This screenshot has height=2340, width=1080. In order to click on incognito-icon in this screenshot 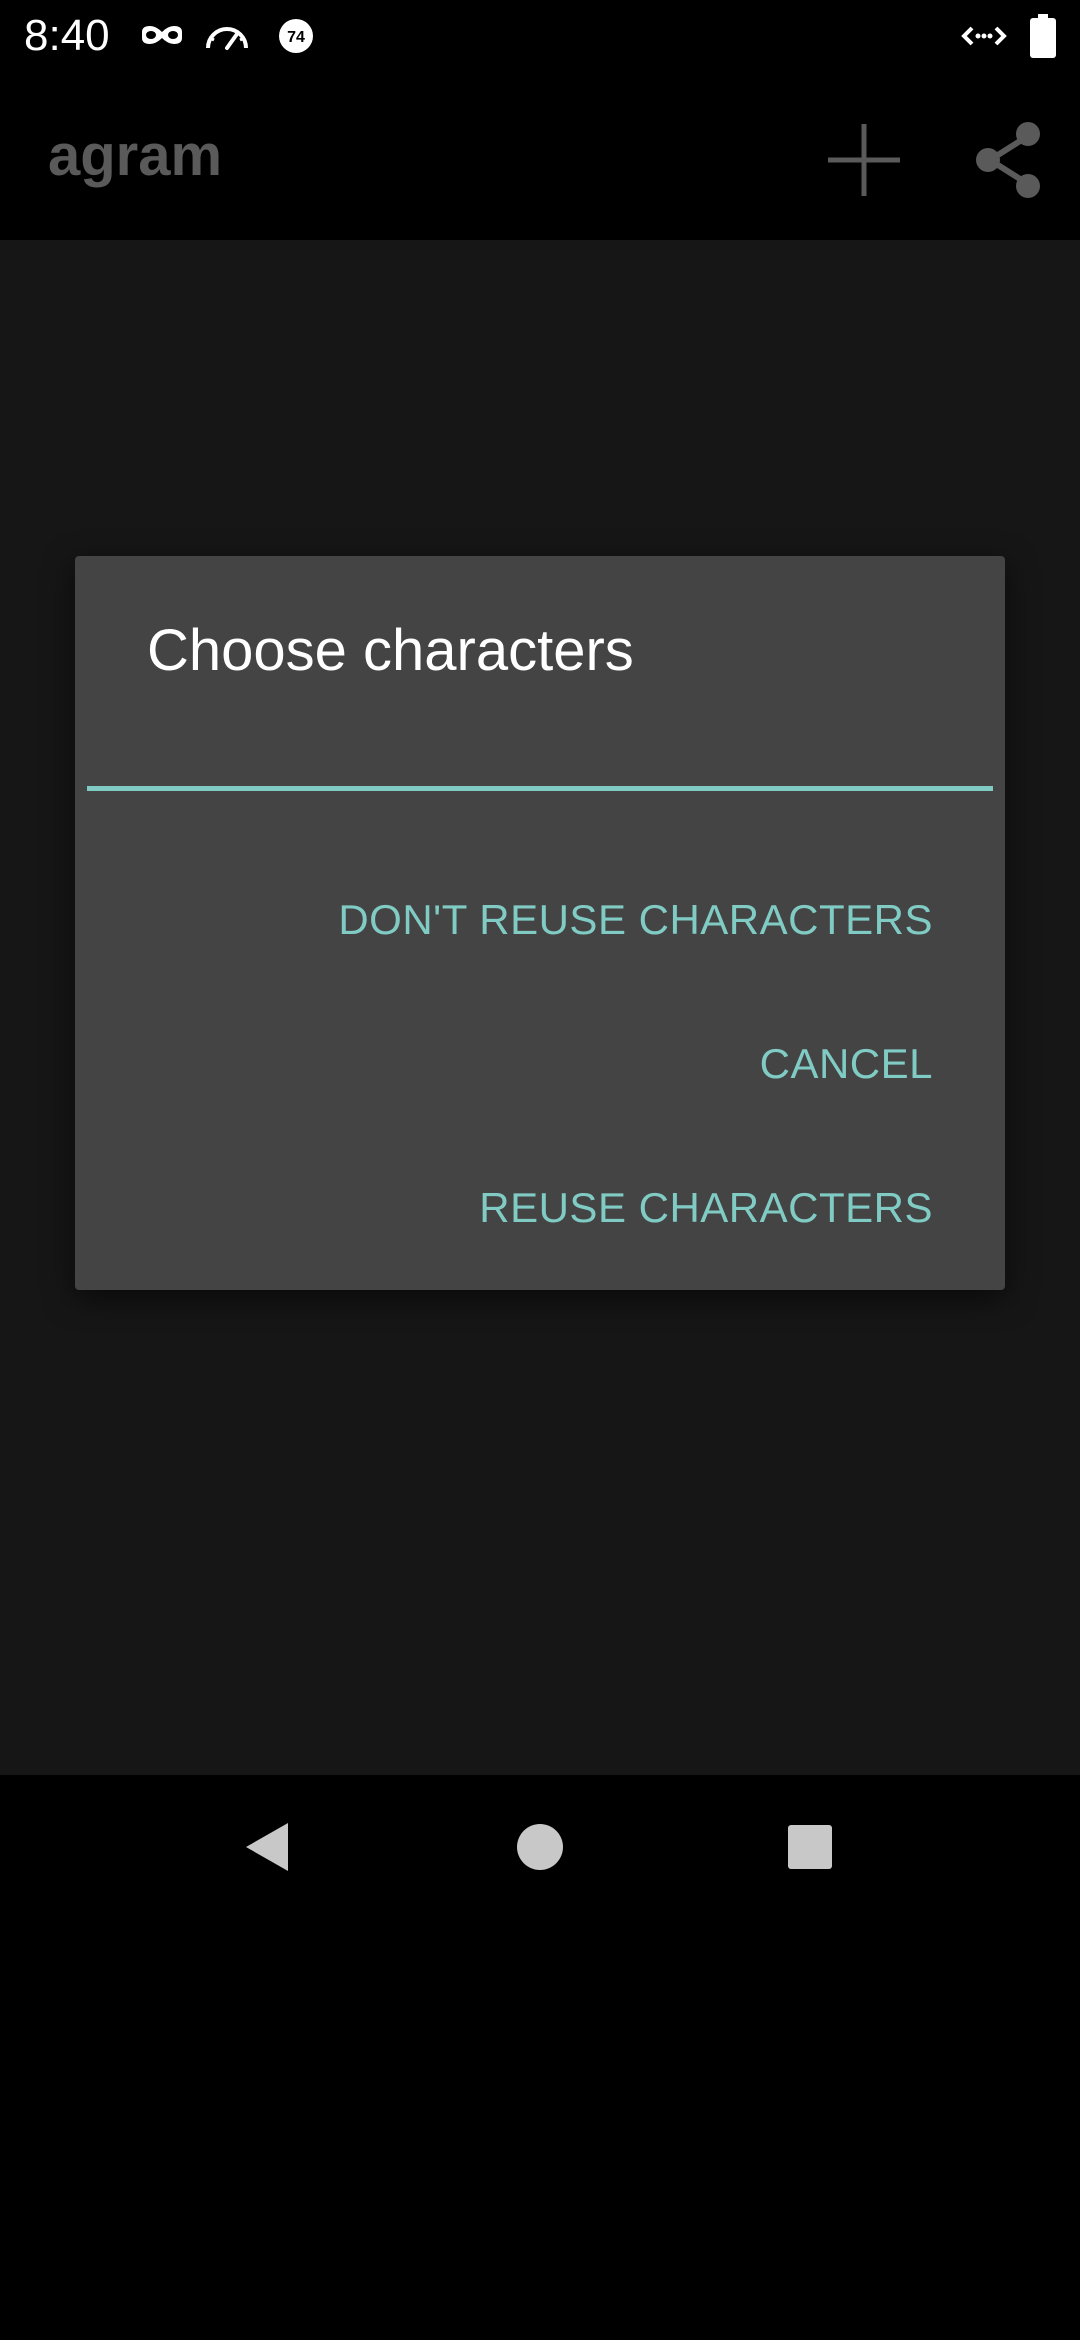, I will do `click(162, 36)`.